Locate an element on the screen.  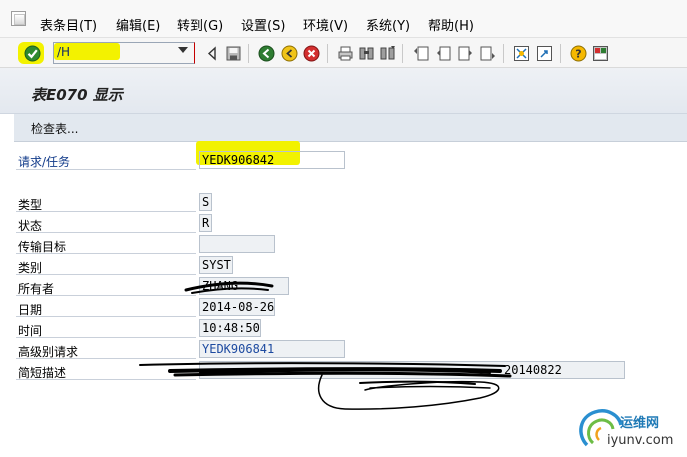
parent-request-field: YEDK906841 is located at coordinates (272, 349).